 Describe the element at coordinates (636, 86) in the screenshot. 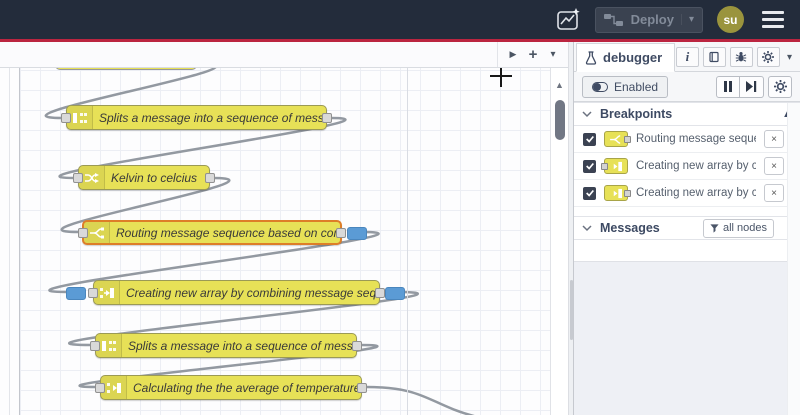

I see `enabled-label: Enabled` at that location.